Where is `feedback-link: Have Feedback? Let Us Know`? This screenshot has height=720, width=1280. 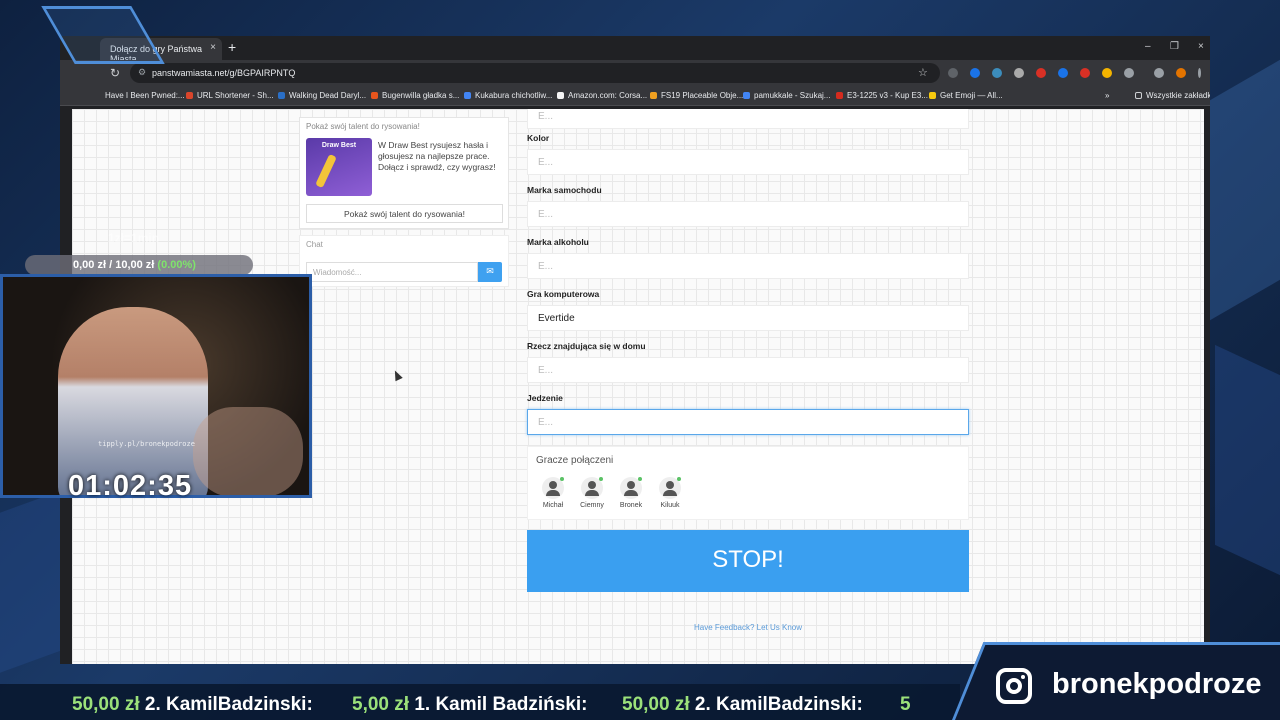 feedback-link: Have Feedback? Let Us Know is located at coordinates (748, 627).